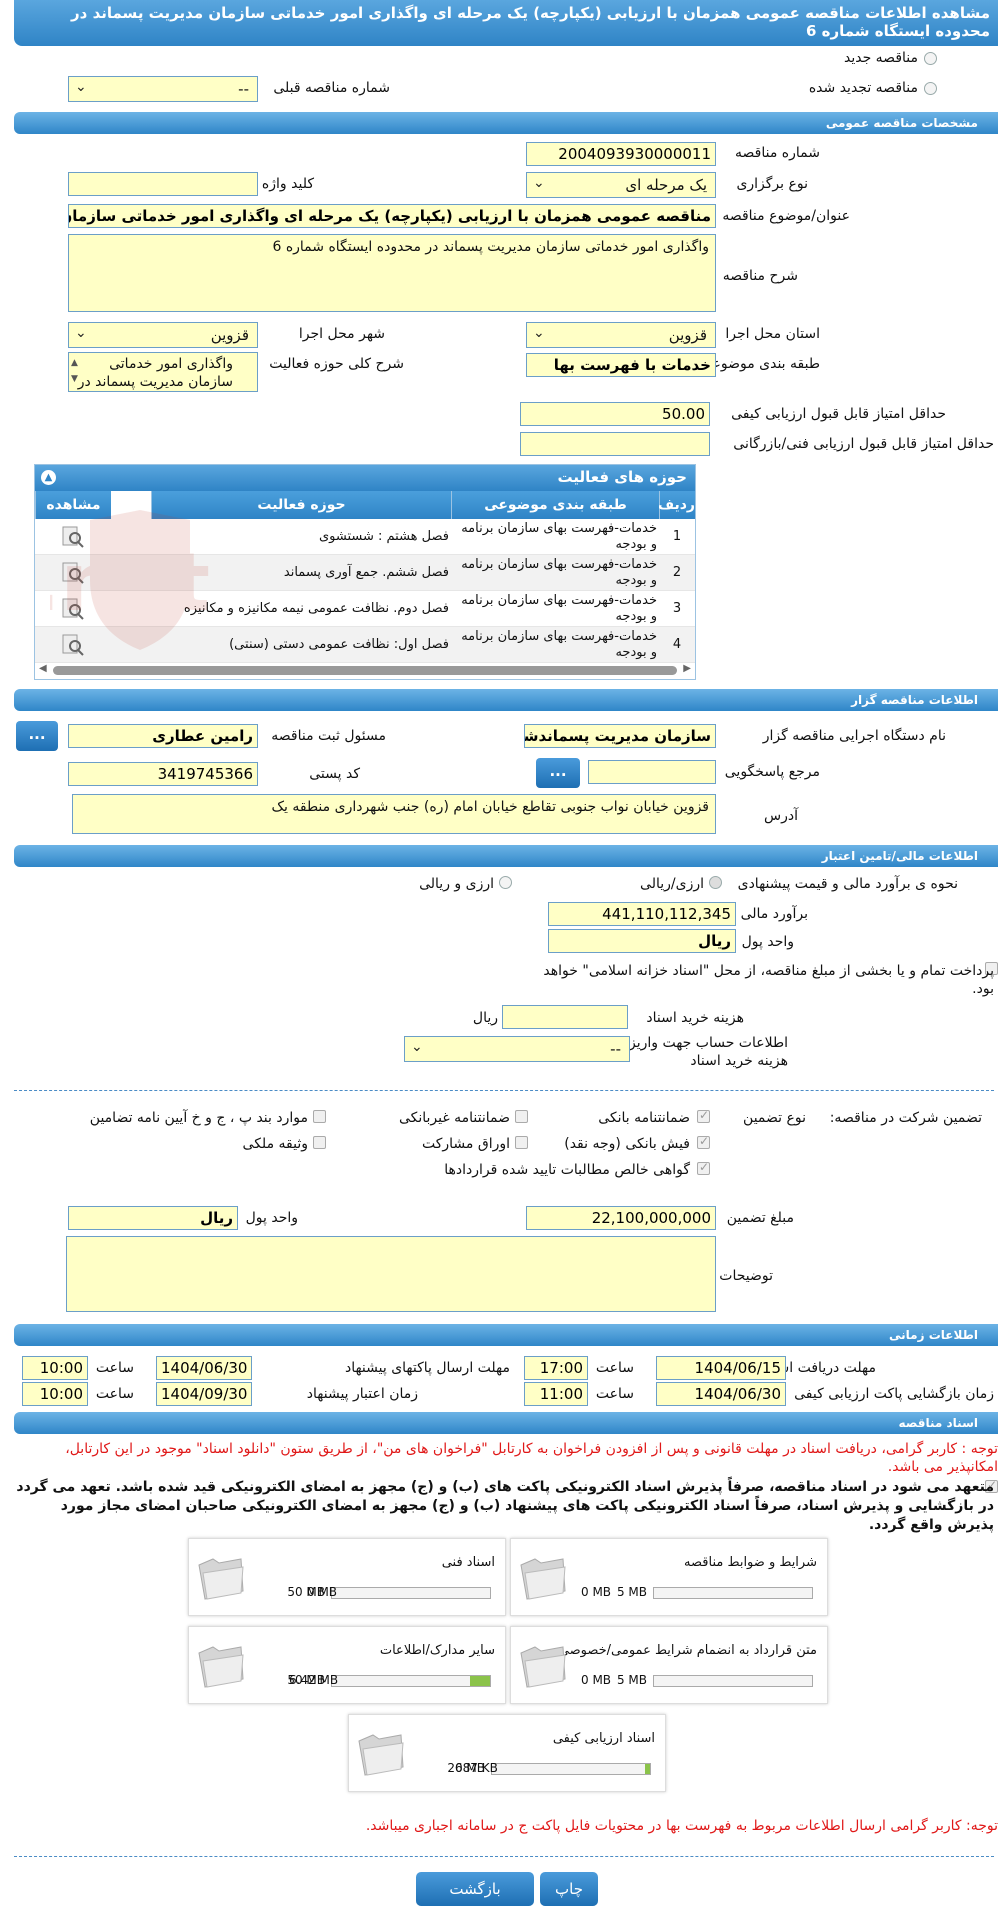 This screenshot has width=998, height=1910. Describe the element at coordinates (621, 154) in the screenshot. I see `number-field: 2004093930000011` at that location.